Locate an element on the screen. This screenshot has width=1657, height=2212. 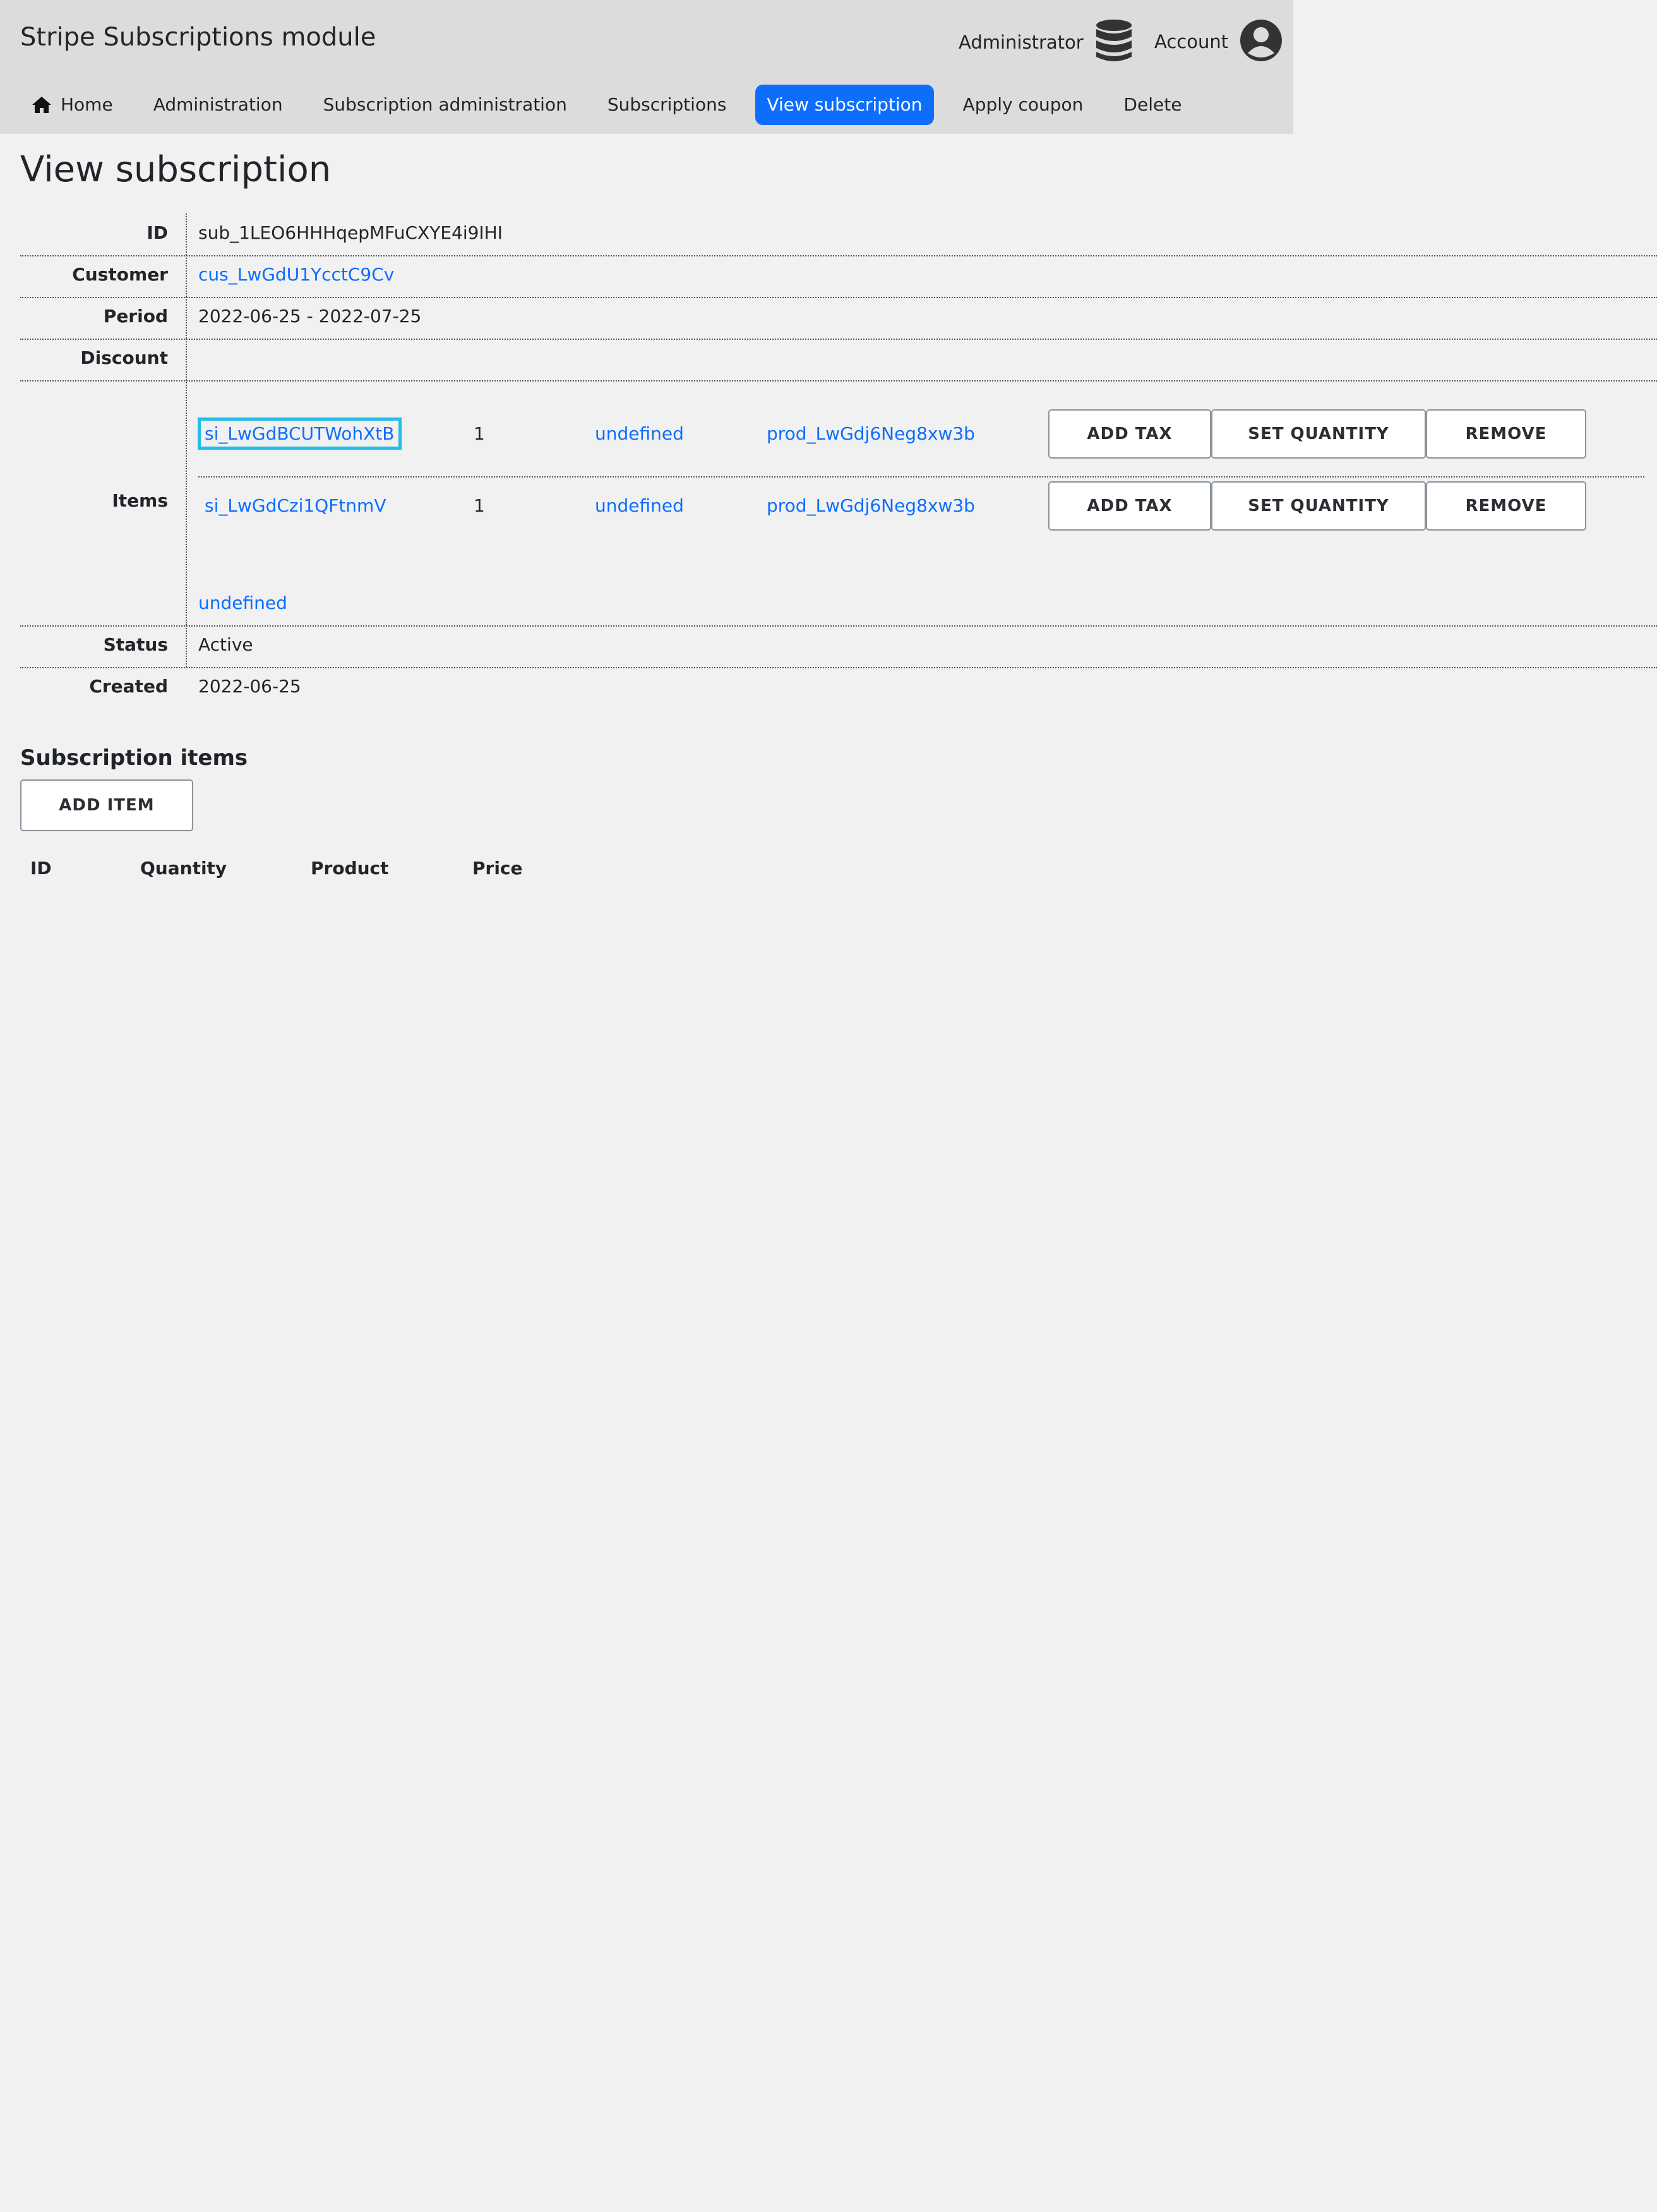
column-header-quantity: Quantity is located at coordinates (184, 868).